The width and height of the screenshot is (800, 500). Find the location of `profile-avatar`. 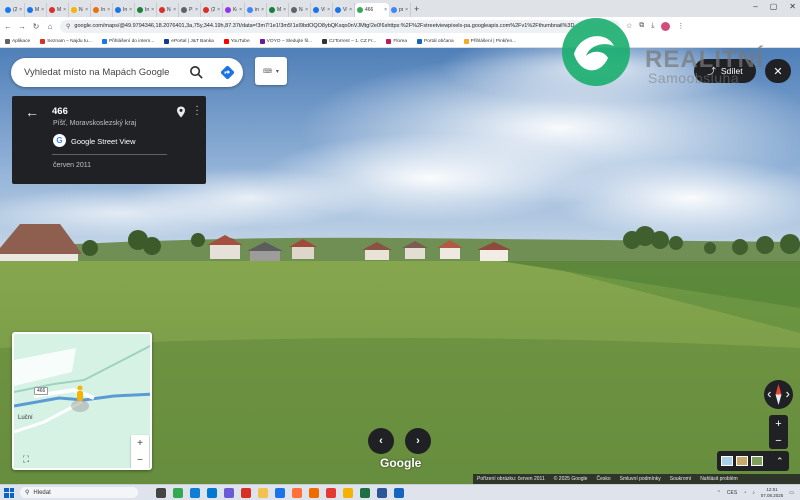

profile-avatar is located at coordinates (666, 26).